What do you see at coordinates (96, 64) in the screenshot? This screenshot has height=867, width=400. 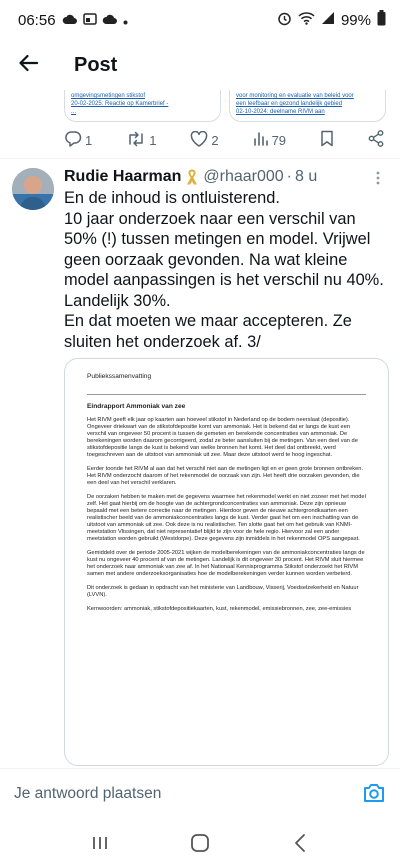 I see `page-title: Post` at bounding box center [96, 64].